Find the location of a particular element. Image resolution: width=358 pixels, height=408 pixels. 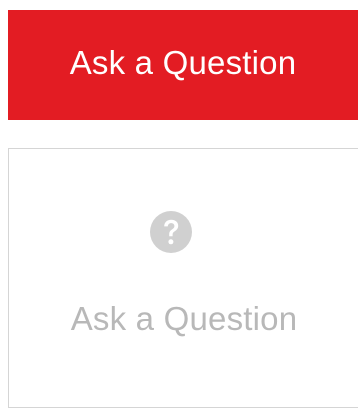

ask-question-card-label: Ask a Question is located at coordinates (184, 318).